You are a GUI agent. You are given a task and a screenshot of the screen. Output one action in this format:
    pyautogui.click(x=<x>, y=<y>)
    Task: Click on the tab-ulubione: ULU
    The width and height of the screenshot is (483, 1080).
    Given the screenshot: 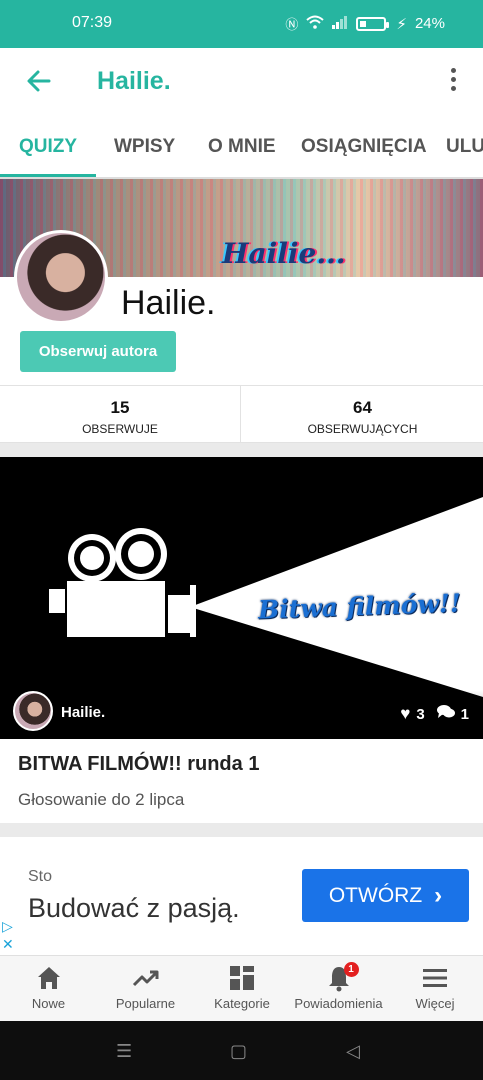 What is the action you would take?
    pyautogui.click(x=464, y=147)
    